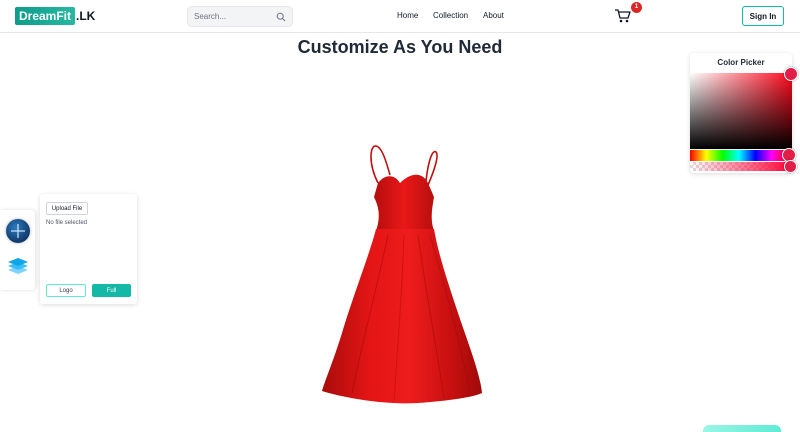  What do you see at coordinates (281, 17) in the screenshot?
I see `search-icon` at bounding box center [281, 17].